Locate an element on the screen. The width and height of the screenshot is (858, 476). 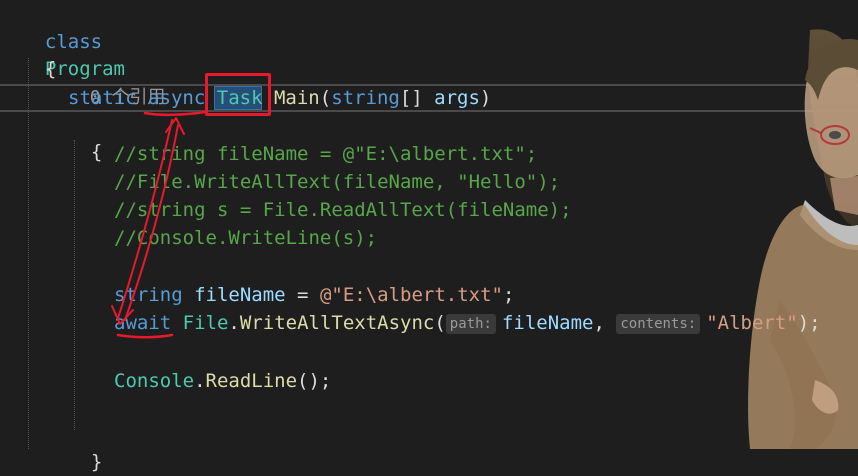
connecting-arrow is located at coordinates (151, 222).